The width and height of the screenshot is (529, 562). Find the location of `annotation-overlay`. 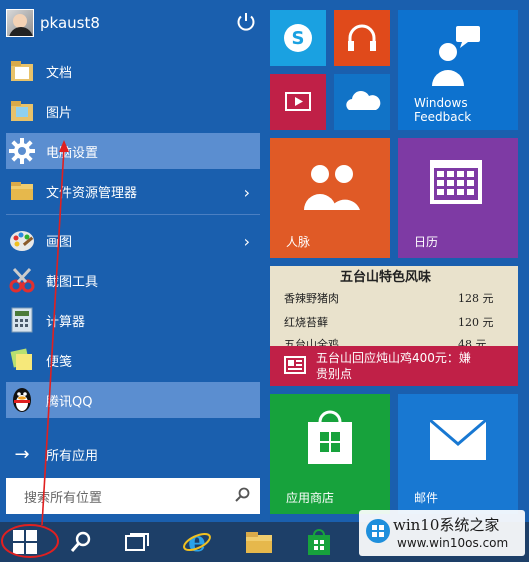

annotation-overlay is located at coordinates (35, 349).